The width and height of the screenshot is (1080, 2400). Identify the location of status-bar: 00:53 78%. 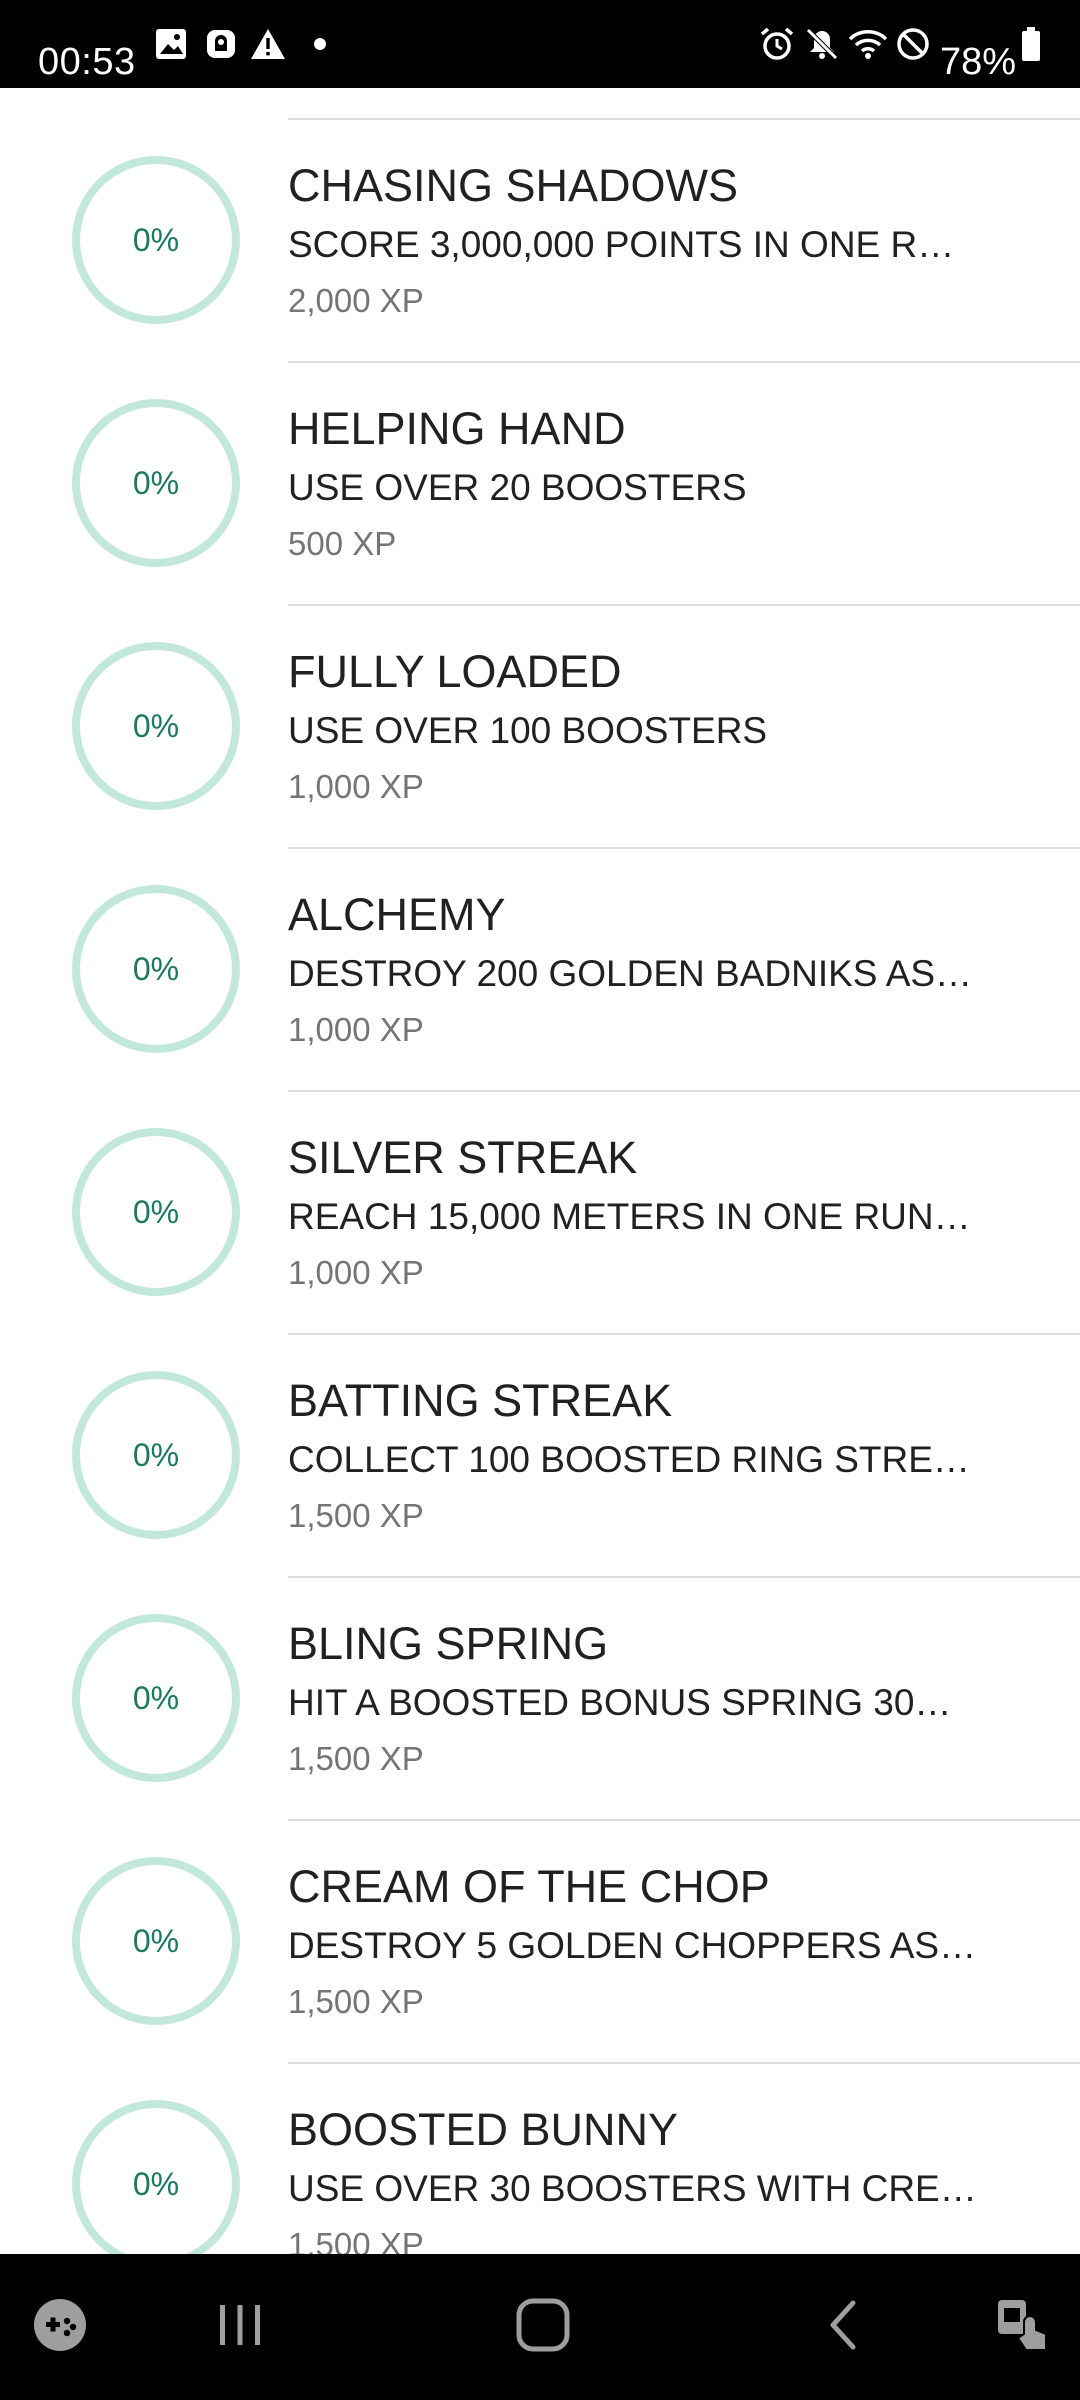
(540, 44).